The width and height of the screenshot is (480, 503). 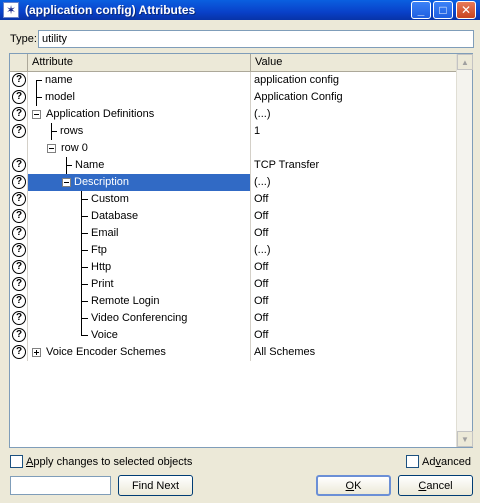 I want to click on close-button: ✕, so click(x=466, y=10).